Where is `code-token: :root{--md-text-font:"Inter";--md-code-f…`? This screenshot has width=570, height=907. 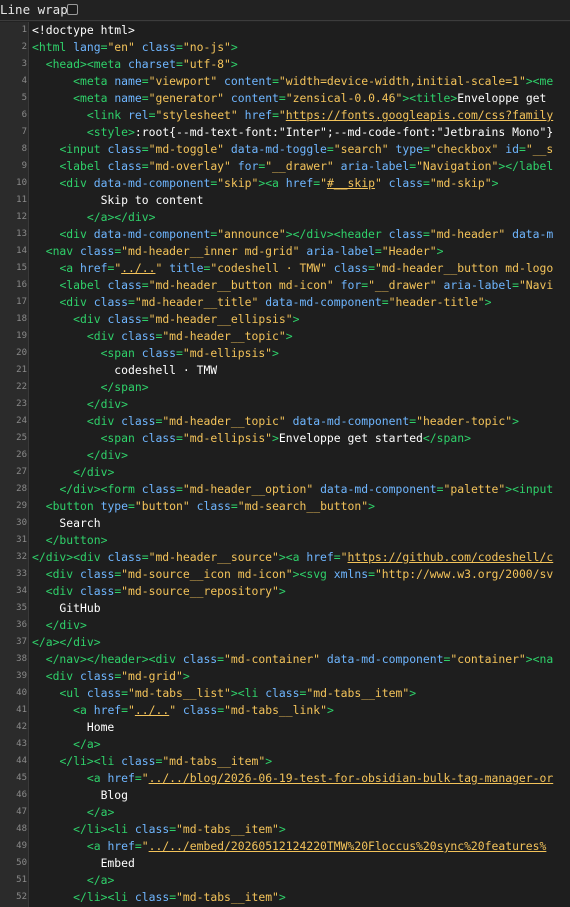 code-token: :root{--md-text-font:"Inter";--md-code-f… is located at coordinates (344, 132).